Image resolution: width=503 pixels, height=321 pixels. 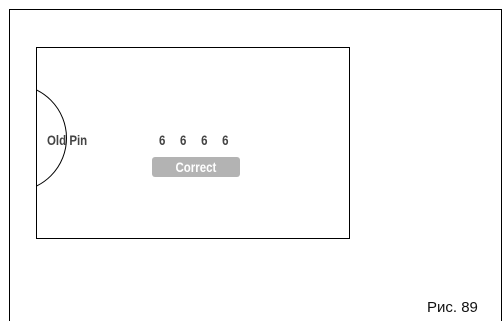 What do you see at coordinates (9, 165) in the screenshot?
I see `frame-border-left` at bounding box center [9, 165].